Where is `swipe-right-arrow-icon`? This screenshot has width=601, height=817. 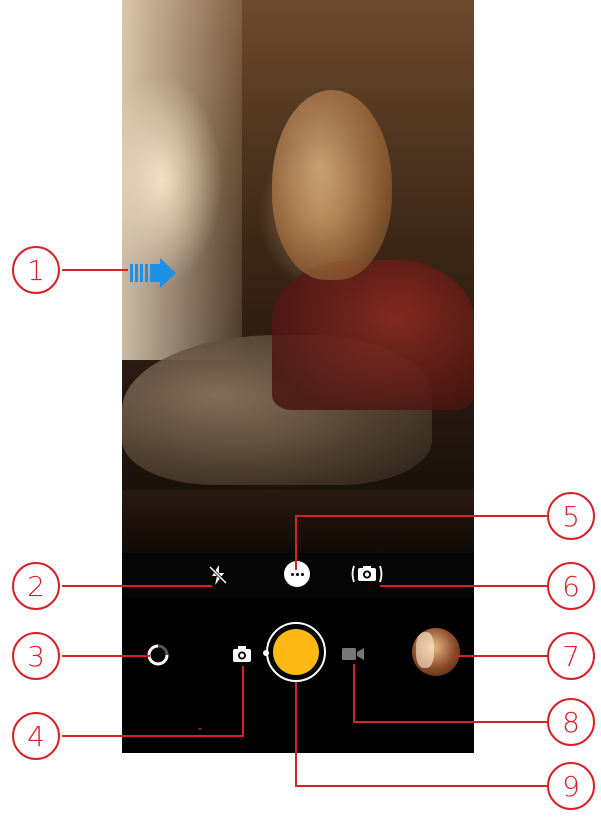 swipe-right-arrow-icon is located at coordinates (155, 273).